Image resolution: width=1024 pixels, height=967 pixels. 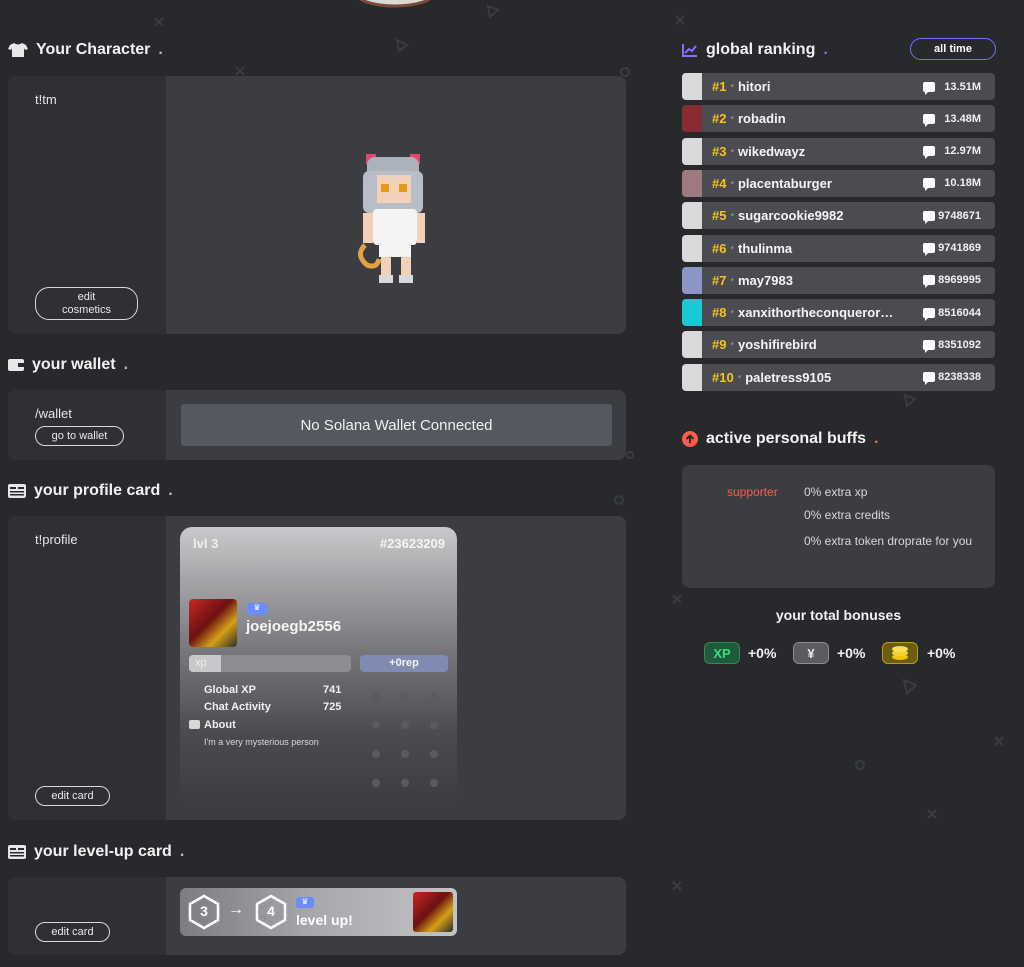 What do you see at coordinates (847, 515) in the screenshot?
I see `buff-line-credits: 0% extra credits` at bounding box center [847, 515].